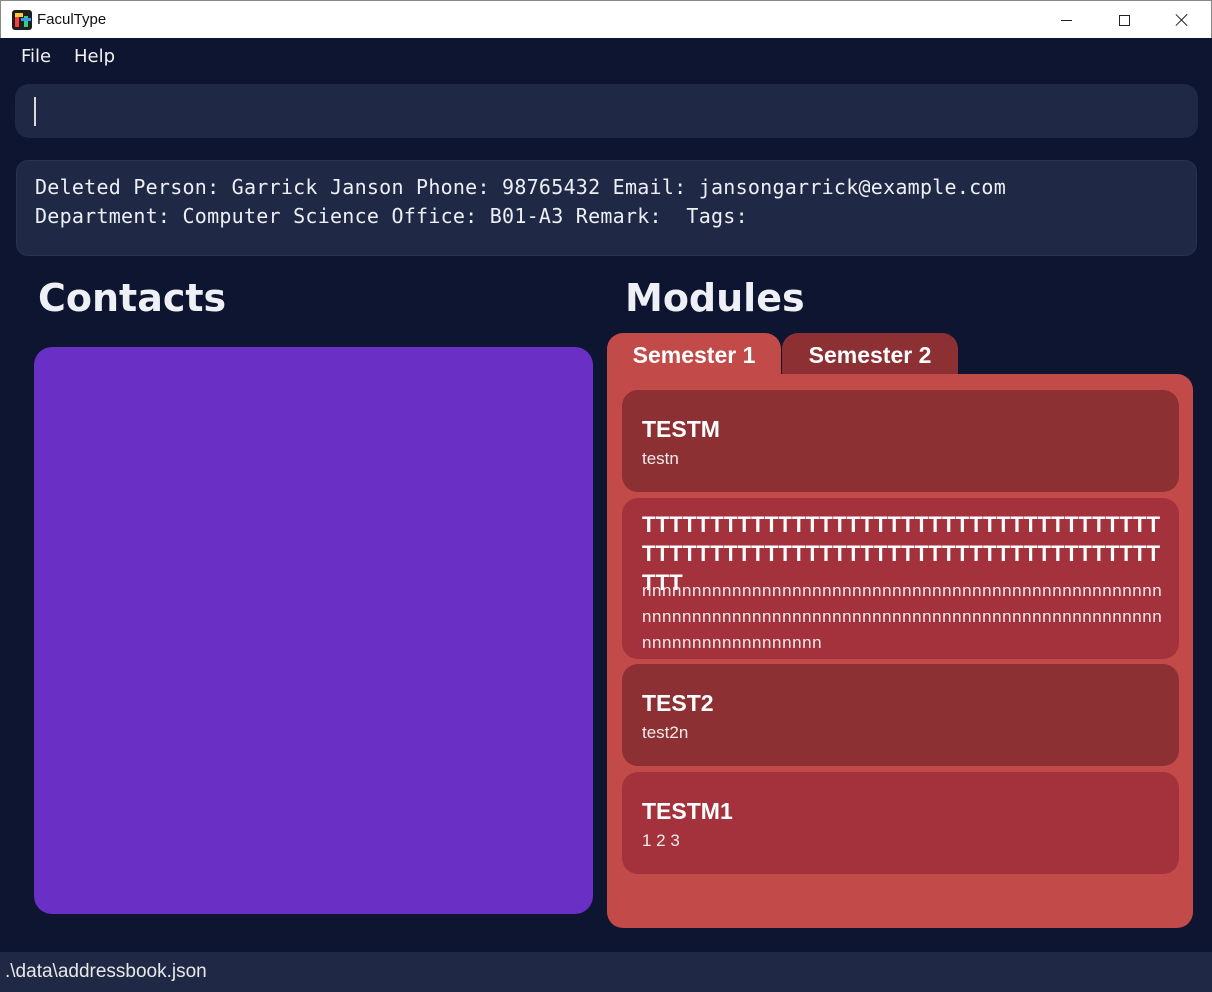 This screenshot has width=1212, height=992. I want to click on faculty-app-icon, so click(22, 20).